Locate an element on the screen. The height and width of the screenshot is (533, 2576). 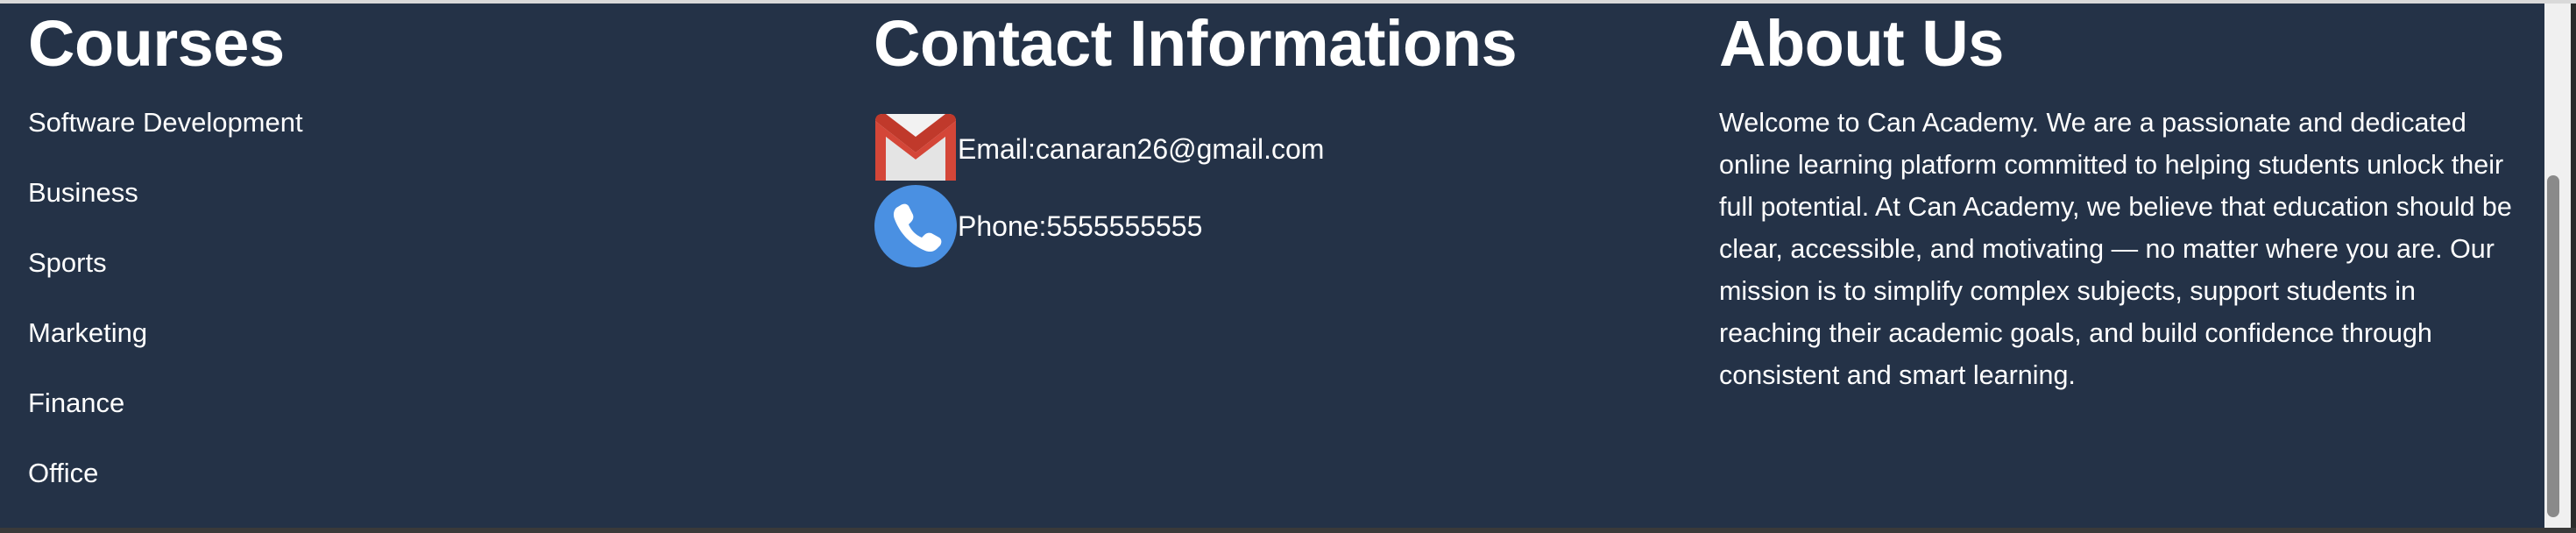
course-link-business: Business is located at coordinates (83, 192).